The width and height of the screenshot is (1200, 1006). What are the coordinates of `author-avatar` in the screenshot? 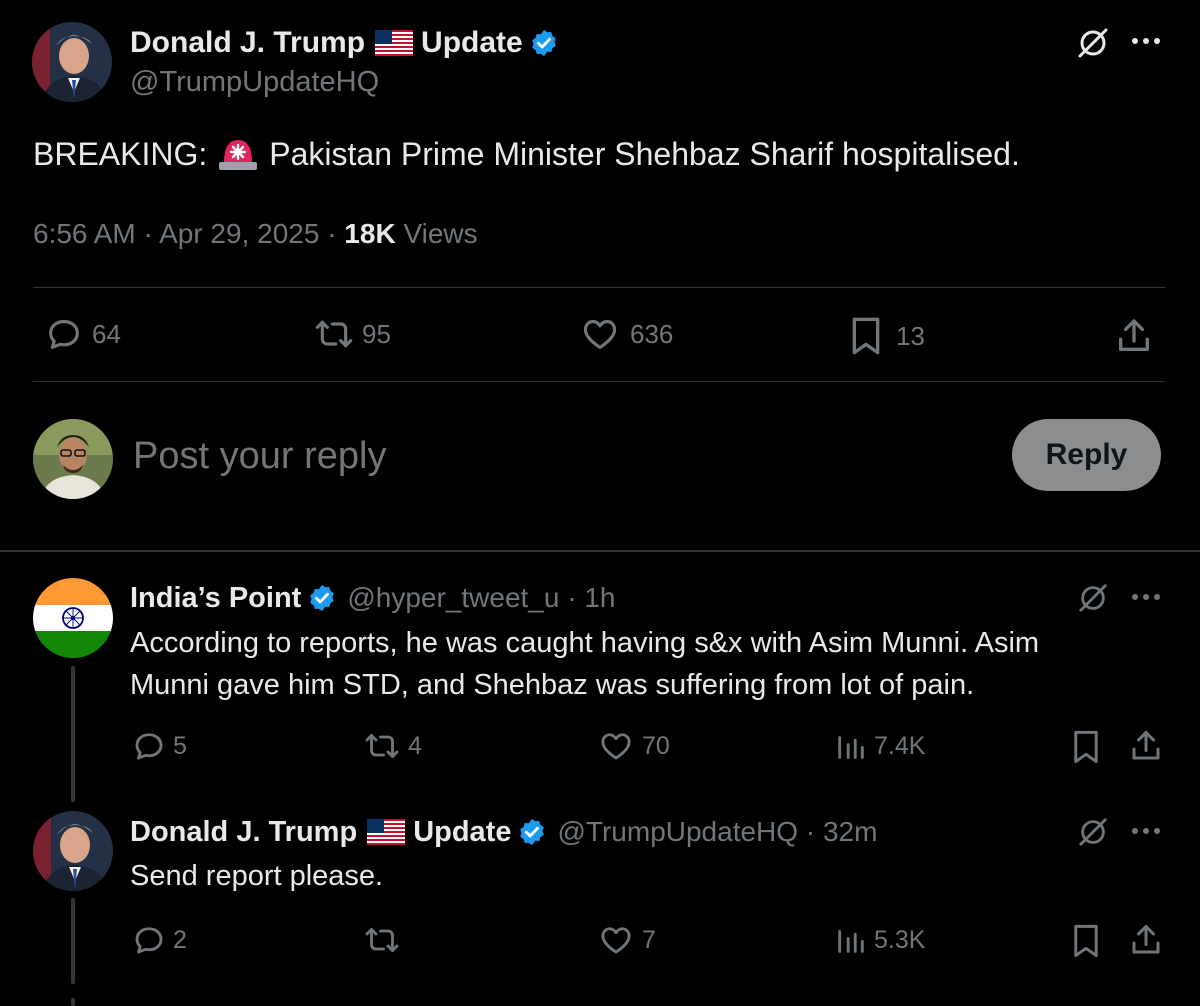 It's located at (72, 62).